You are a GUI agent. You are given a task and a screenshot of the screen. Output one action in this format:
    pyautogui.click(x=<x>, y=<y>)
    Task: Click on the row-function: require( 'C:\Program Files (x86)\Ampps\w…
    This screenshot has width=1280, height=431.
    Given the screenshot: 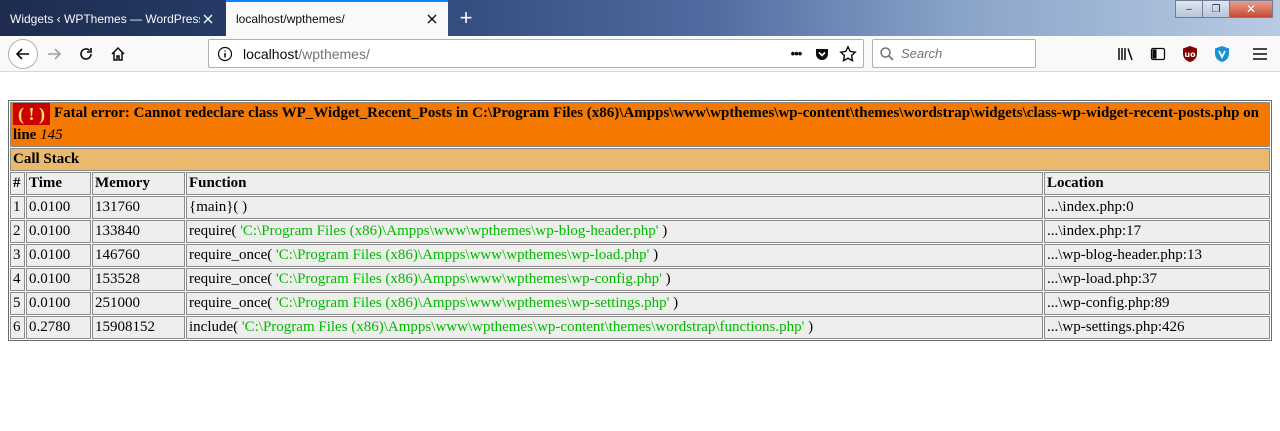 What is the action you would take?
    pyautogui.click(x=614, y=231)
    